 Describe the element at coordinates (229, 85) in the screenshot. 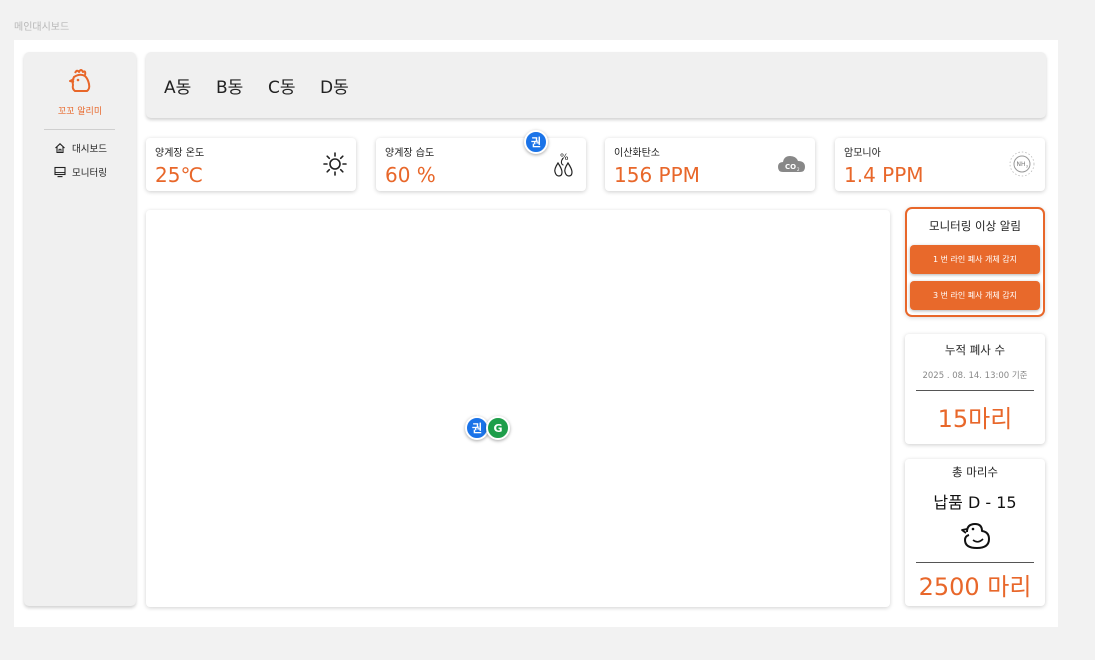

I see `tab-b: B동` at that location.